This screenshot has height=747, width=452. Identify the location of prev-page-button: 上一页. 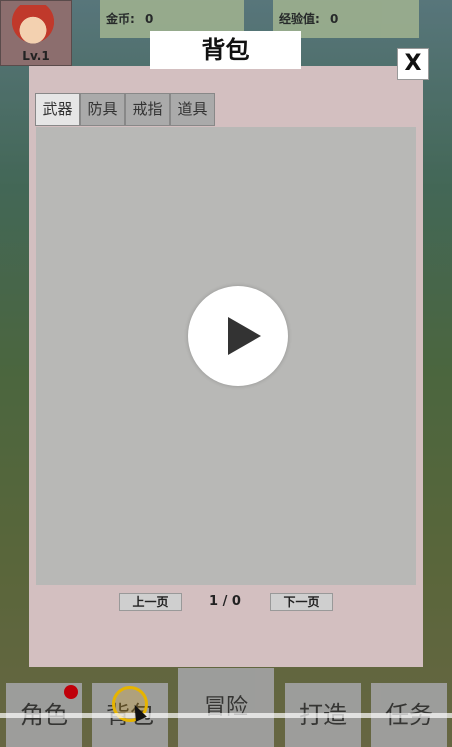
(150, 602).